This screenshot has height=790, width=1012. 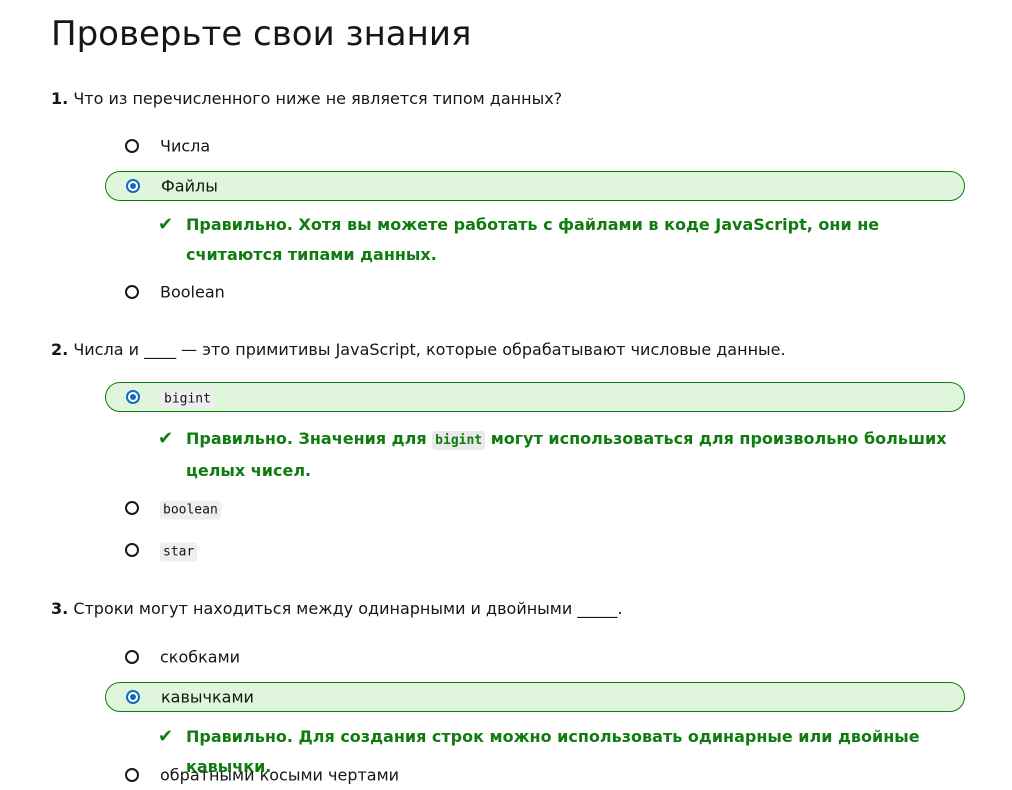 I want to click on question-2-option-3: star, so click(x=535, y=550).